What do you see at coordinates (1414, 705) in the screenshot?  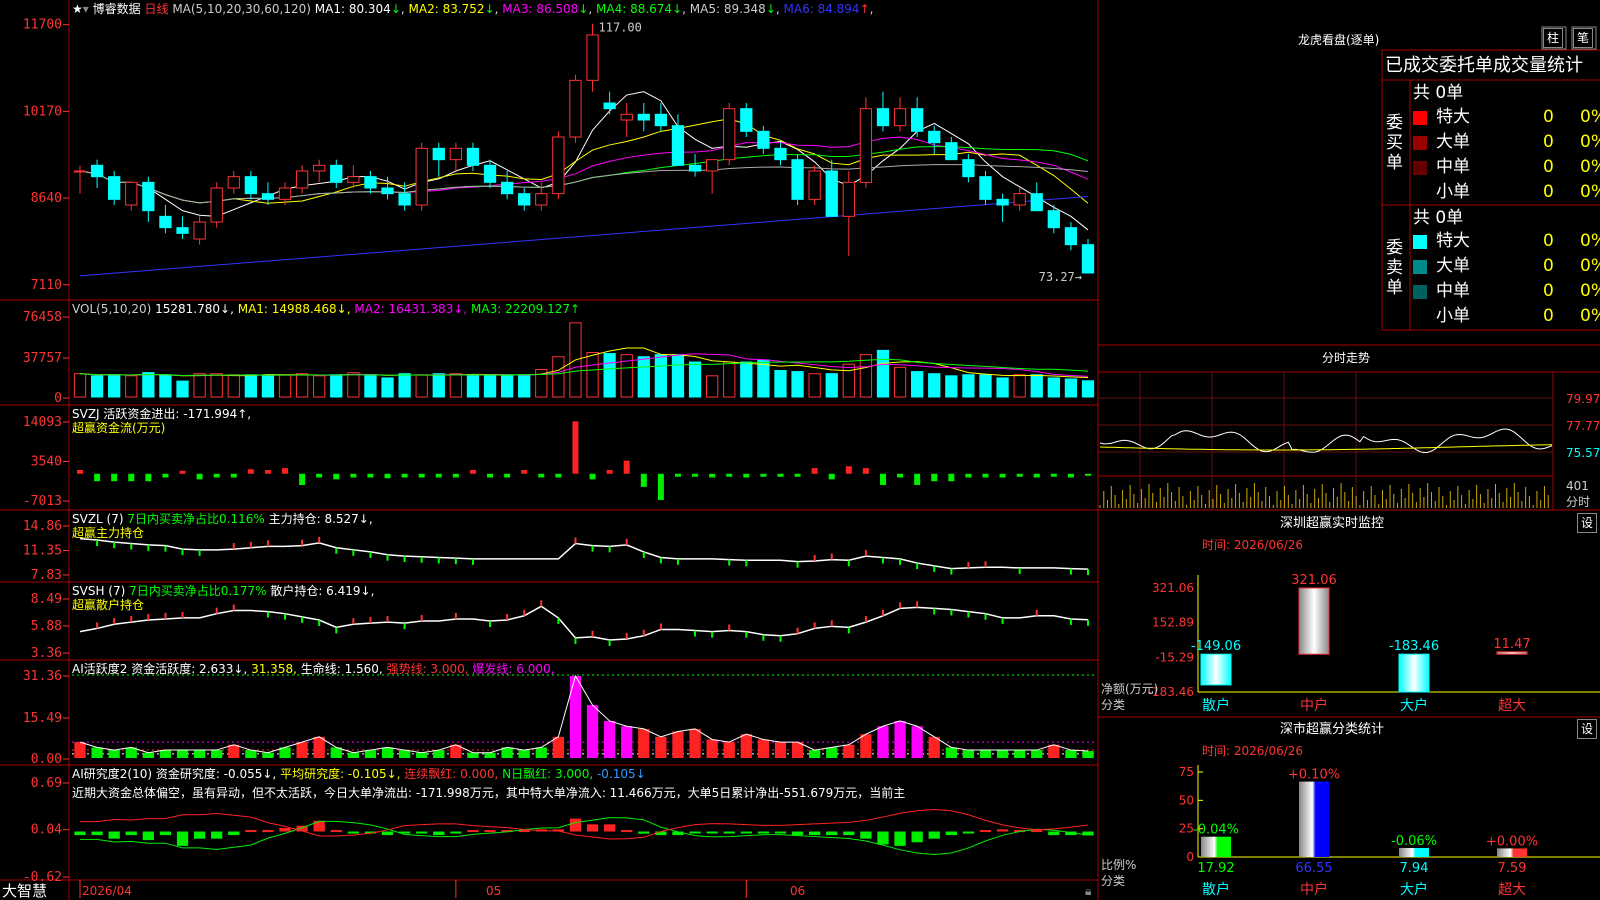 I see `sz-category: 大户` at bounding box center [1414, 705].